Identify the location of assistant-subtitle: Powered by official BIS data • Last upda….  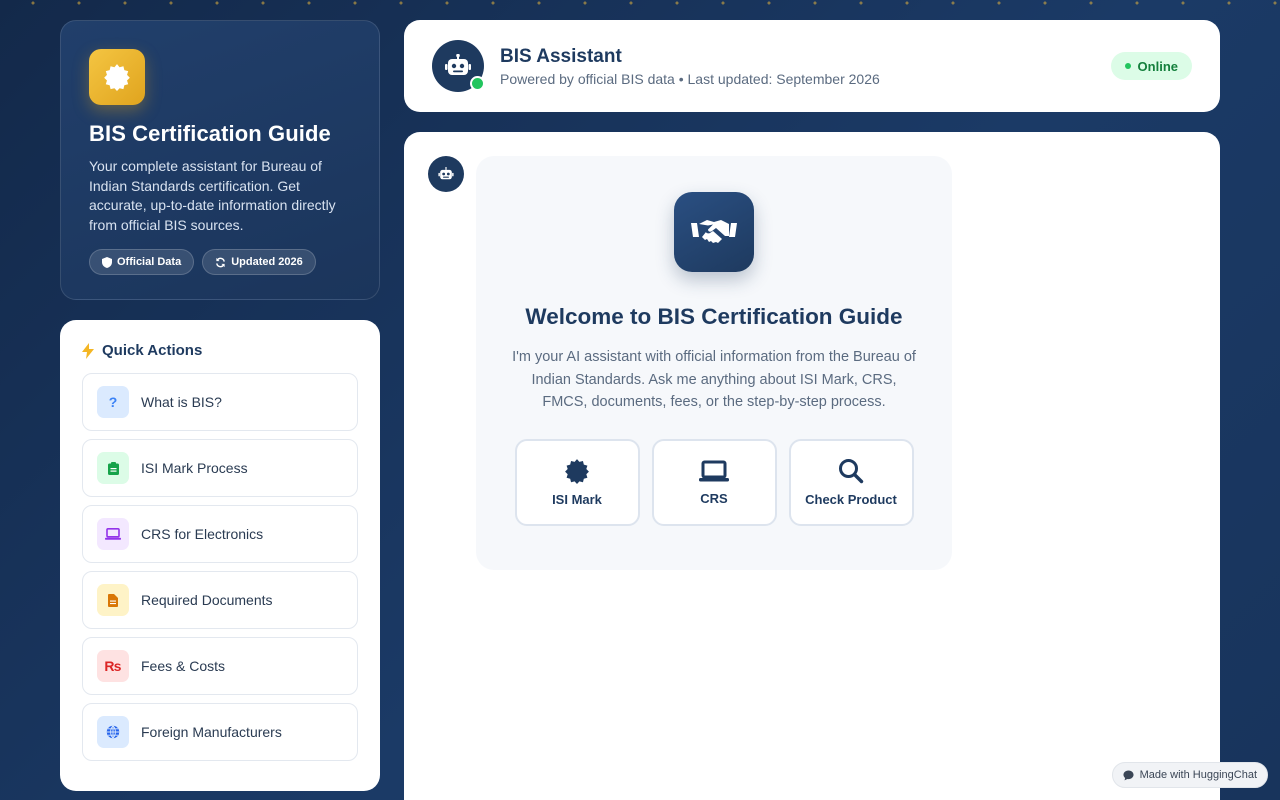
(690, 78).